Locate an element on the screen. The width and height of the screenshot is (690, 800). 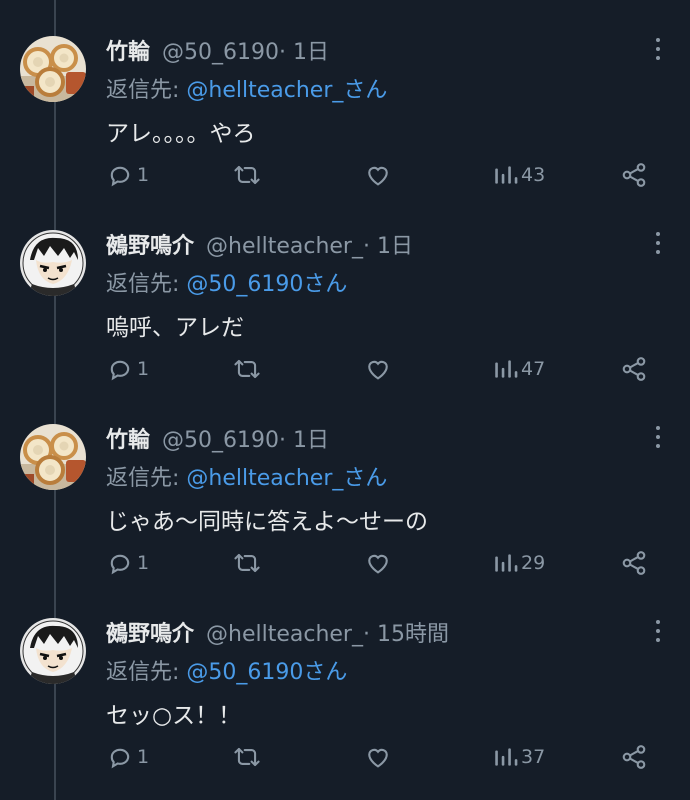
view-count: 47 is located at coordinates (533, 369).